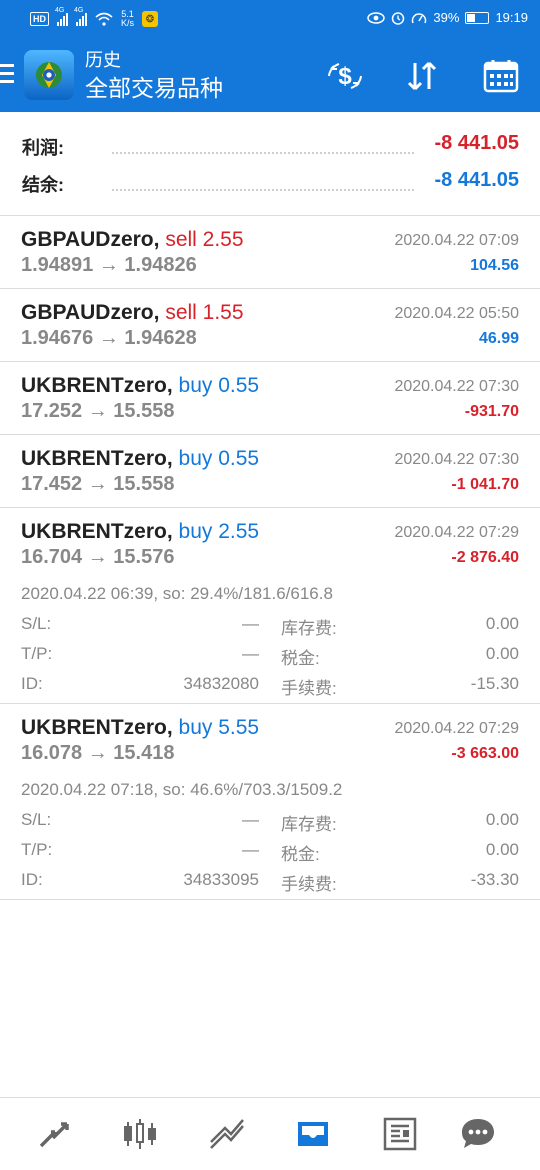 The height and width of the screenshot is (1170, 540). I want to click on balance-value: -8 441.05, so click(476, 180).